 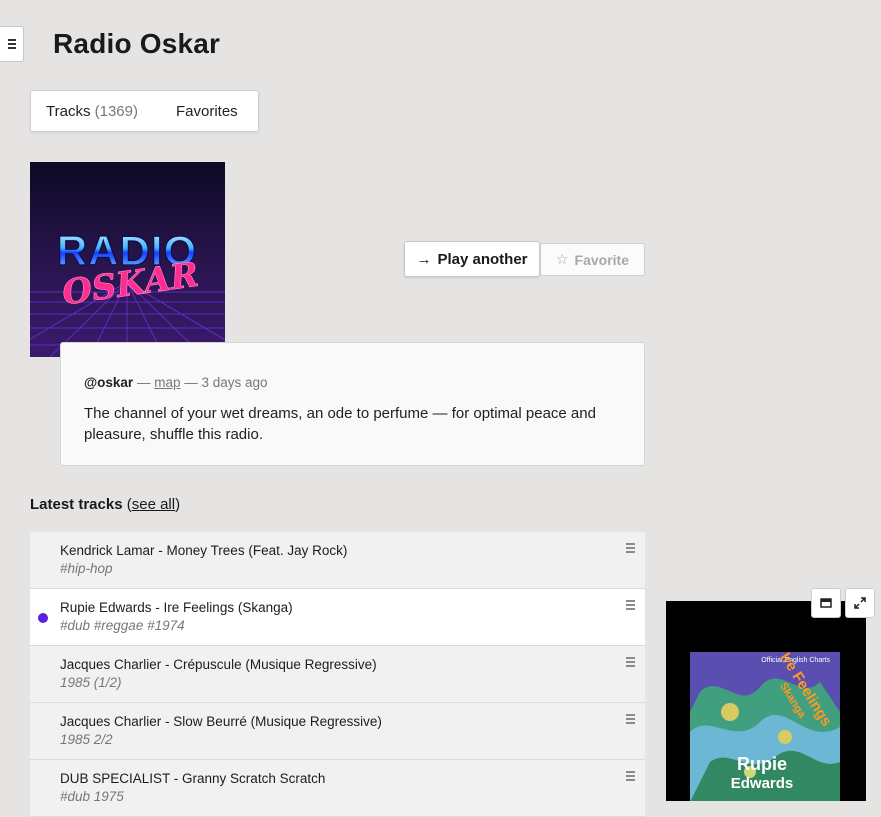 I want to click on player-expand-button, so click(x=860, y=603).